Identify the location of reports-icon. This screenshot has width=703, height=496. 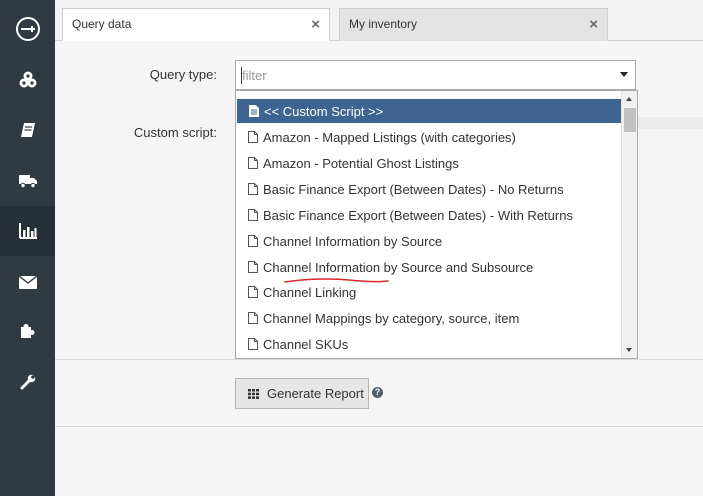
(27, 231).